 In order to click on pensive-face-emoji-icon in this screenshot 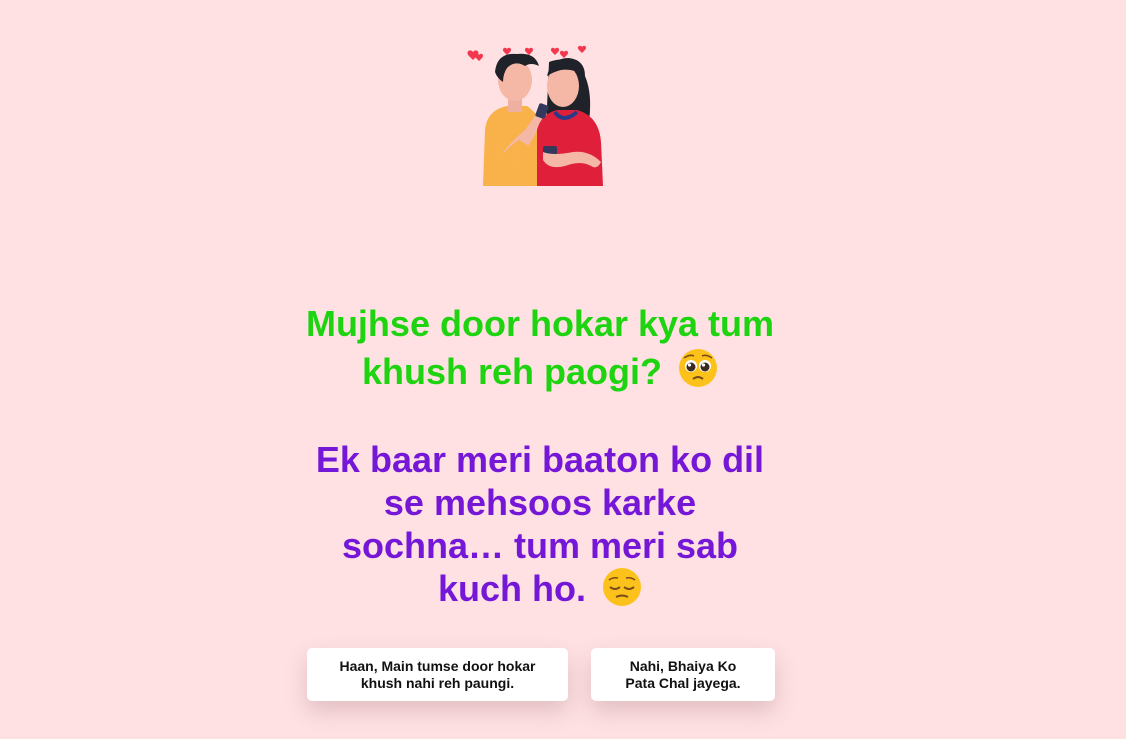, I will do `click(622, 591)`.